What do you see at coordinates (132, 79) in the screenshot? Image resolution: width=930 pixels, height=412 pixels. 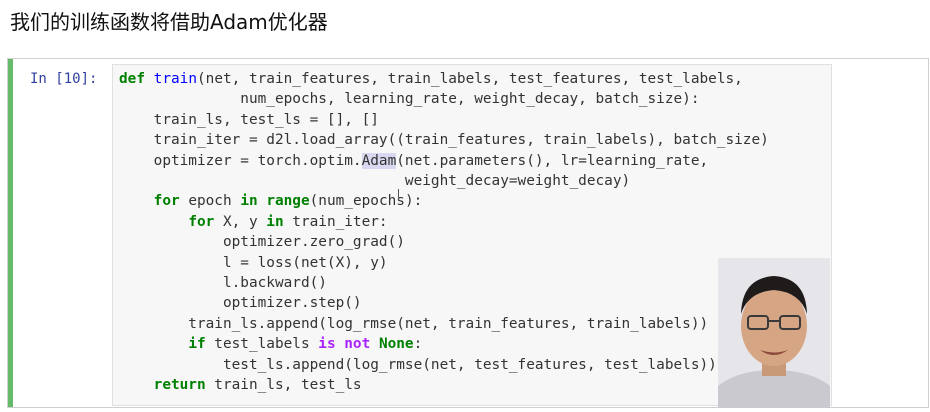 I see `code-keyword: def` at bounding box center [132, 79].